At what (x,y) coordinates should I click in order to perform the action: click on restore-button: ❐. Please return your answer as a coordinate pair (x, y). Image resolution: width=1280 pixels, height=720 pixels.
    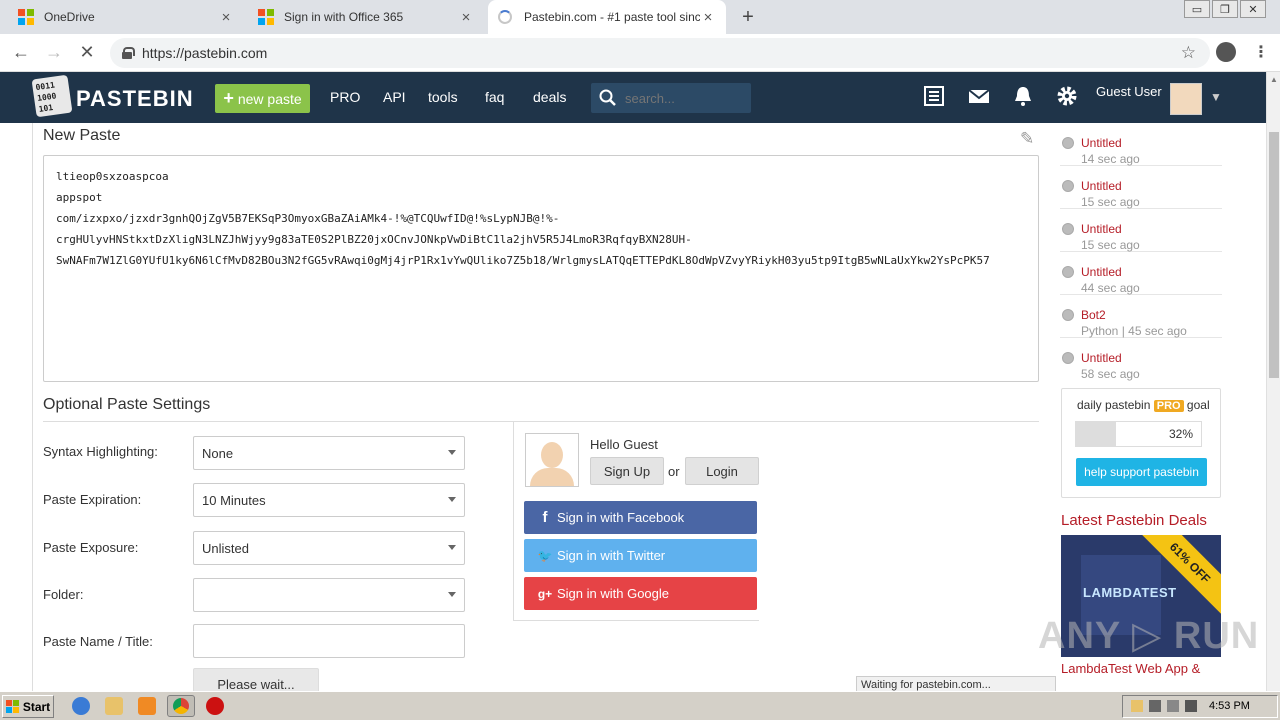
    Looking at the image, I should click on (1225, 9).